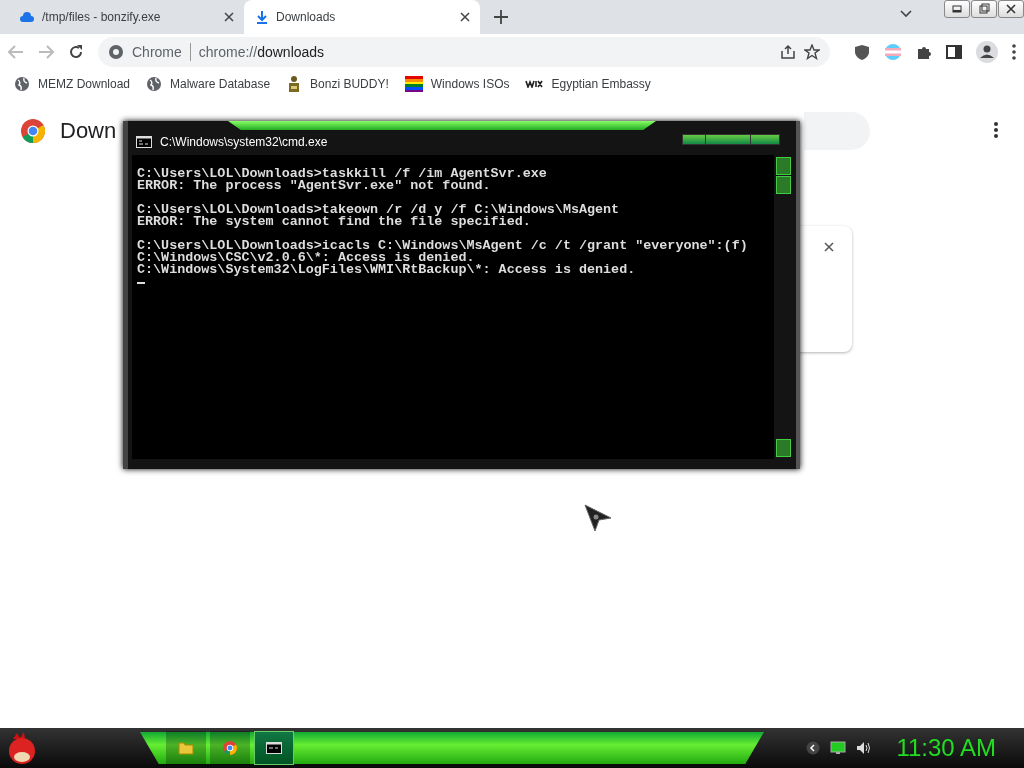 This screenshot has width=1024, height=768. Describe the element at coordinates (88, 131) in the screenshot. I see `page-heading: Down` at that location.